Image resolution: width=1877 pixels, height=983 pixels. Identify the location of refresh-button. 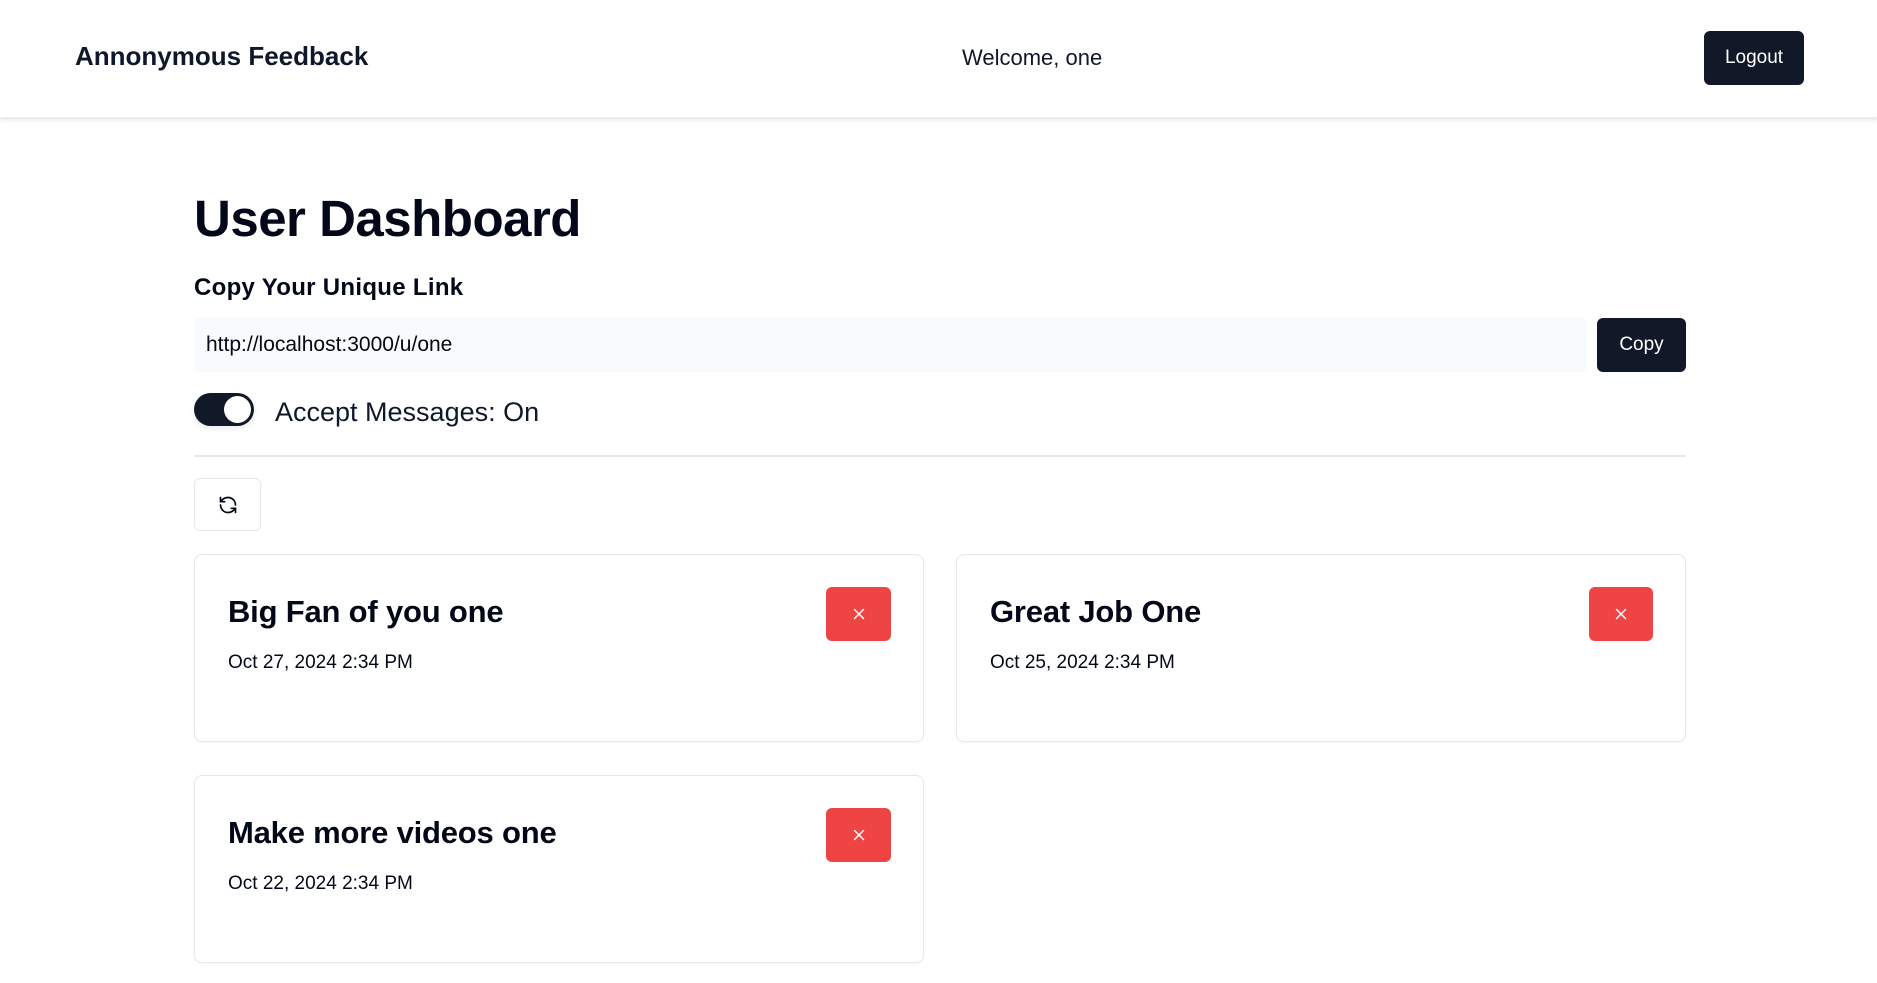
(227, 504).